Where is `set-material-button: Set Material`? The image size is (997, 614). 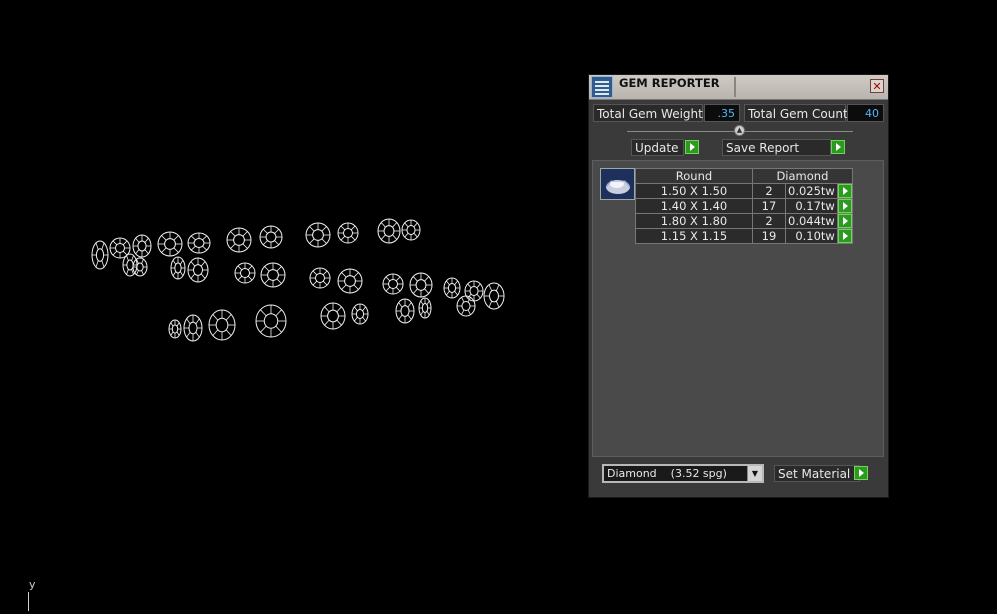
set-material-button: Set Material is located at coordinates (817, 473).